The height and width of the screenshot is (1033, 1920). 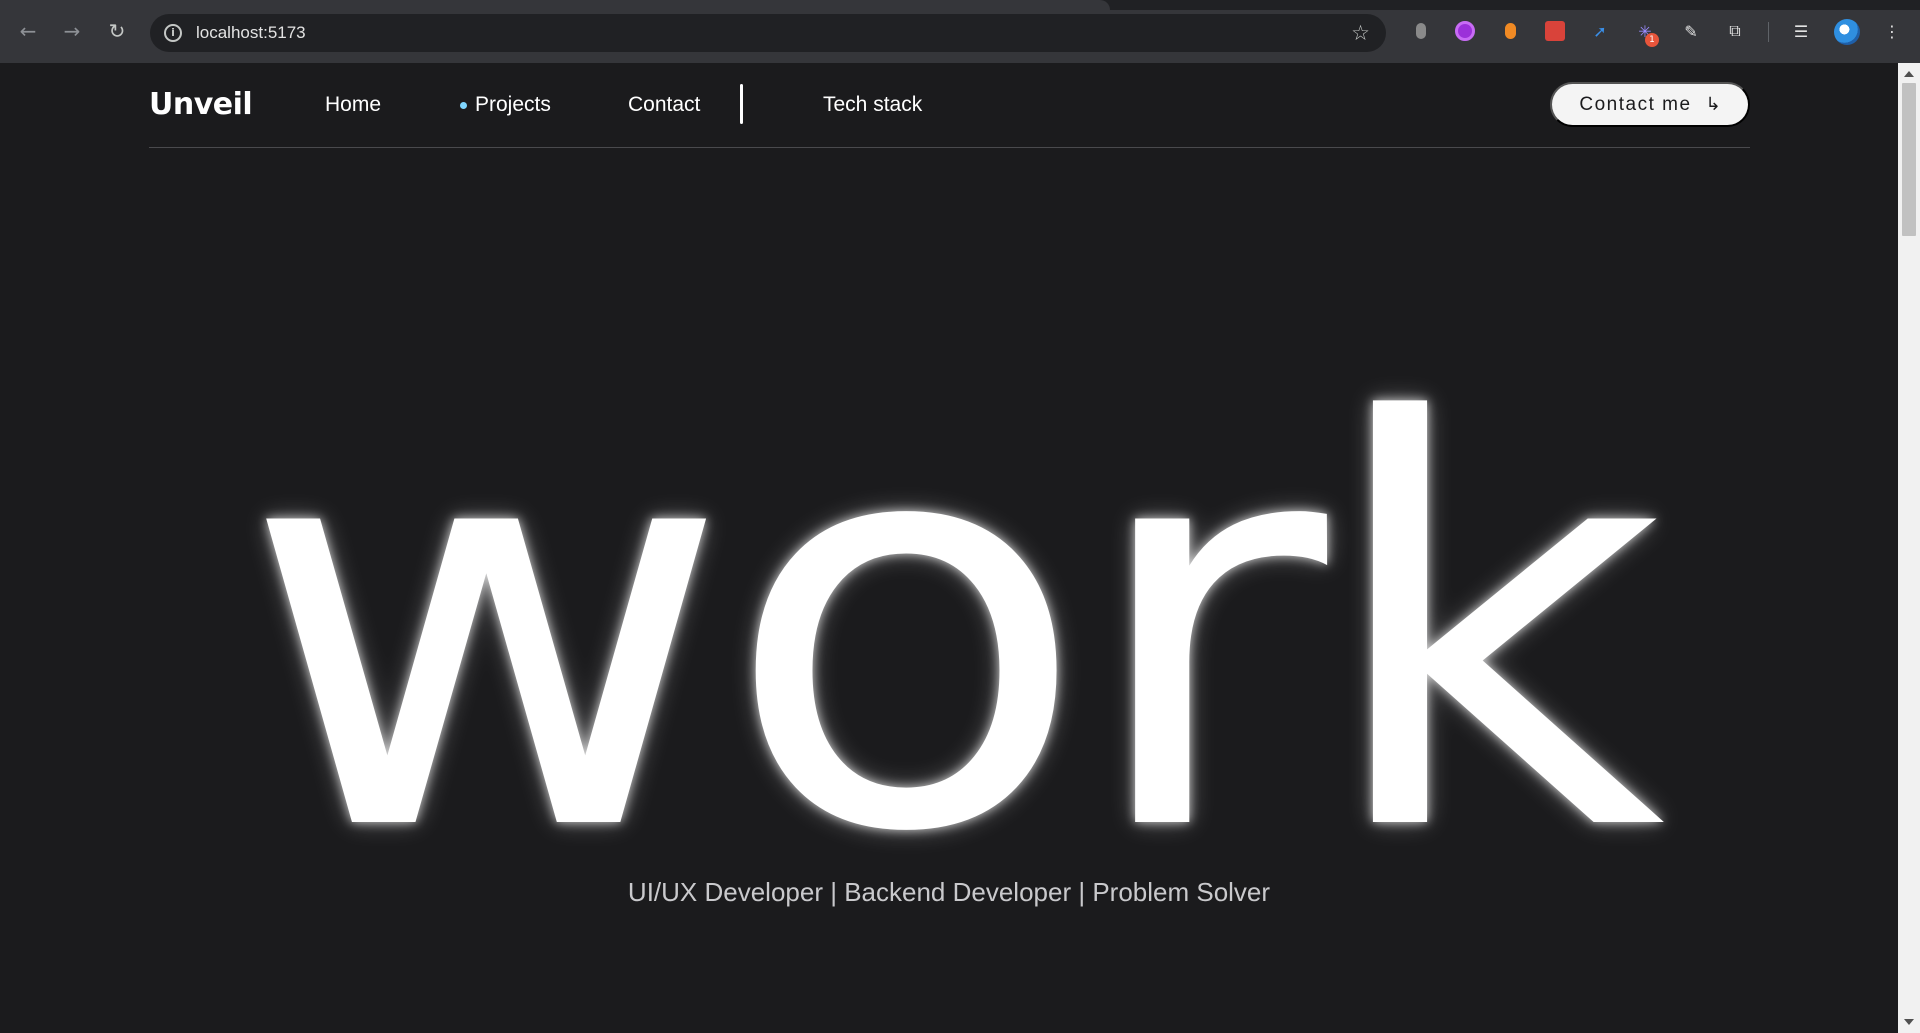 I want to click on toolbar-separator, so click(x=1768, y=32).